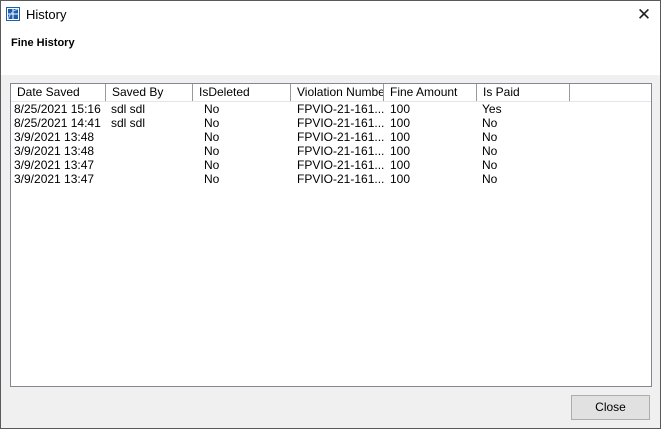 The height and width of the screenshot is (429, 661). What do you see at coordinates (330, 52) in the screenshot?
I see `header-band: Fine History` at bounding box center [330, 52].